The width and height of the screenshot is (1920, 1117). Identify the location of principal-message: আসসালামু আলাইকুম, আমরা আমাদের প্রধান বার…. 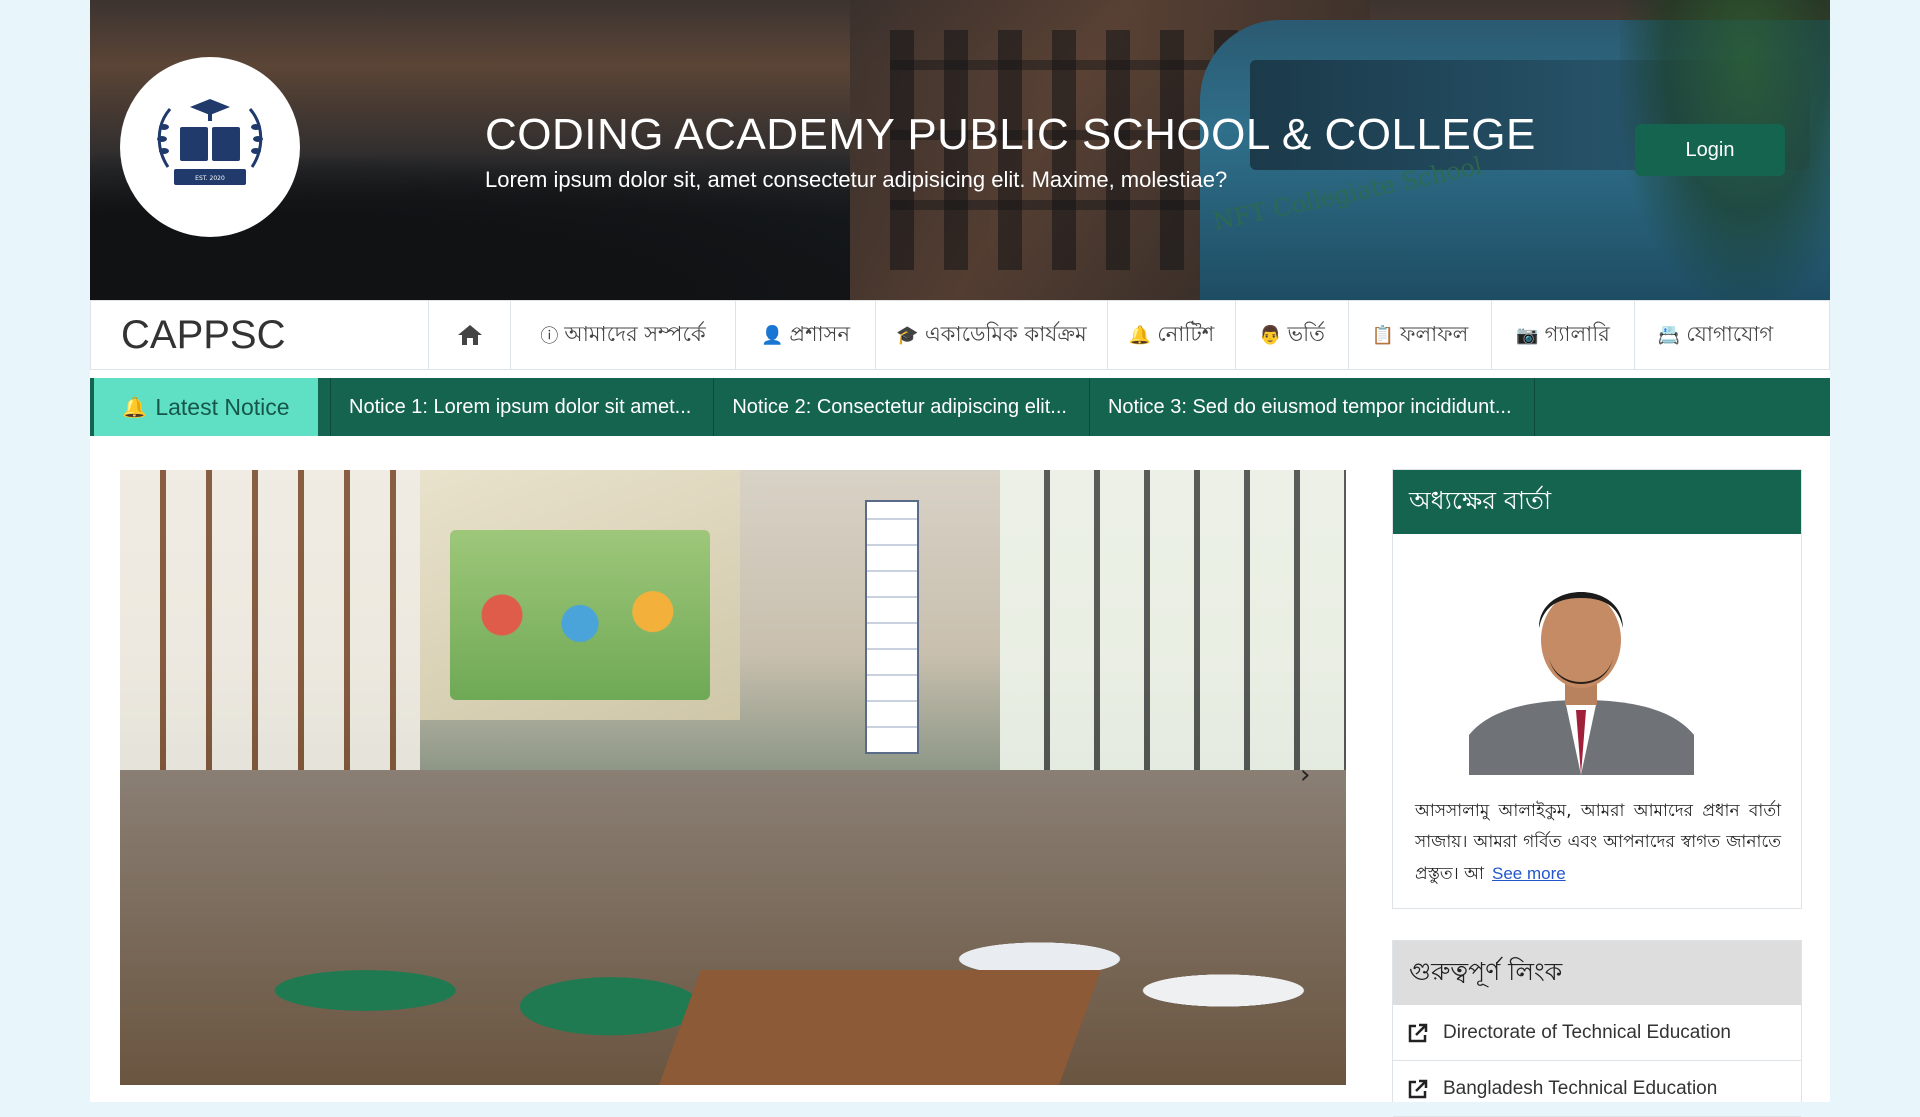
(1598, 843).